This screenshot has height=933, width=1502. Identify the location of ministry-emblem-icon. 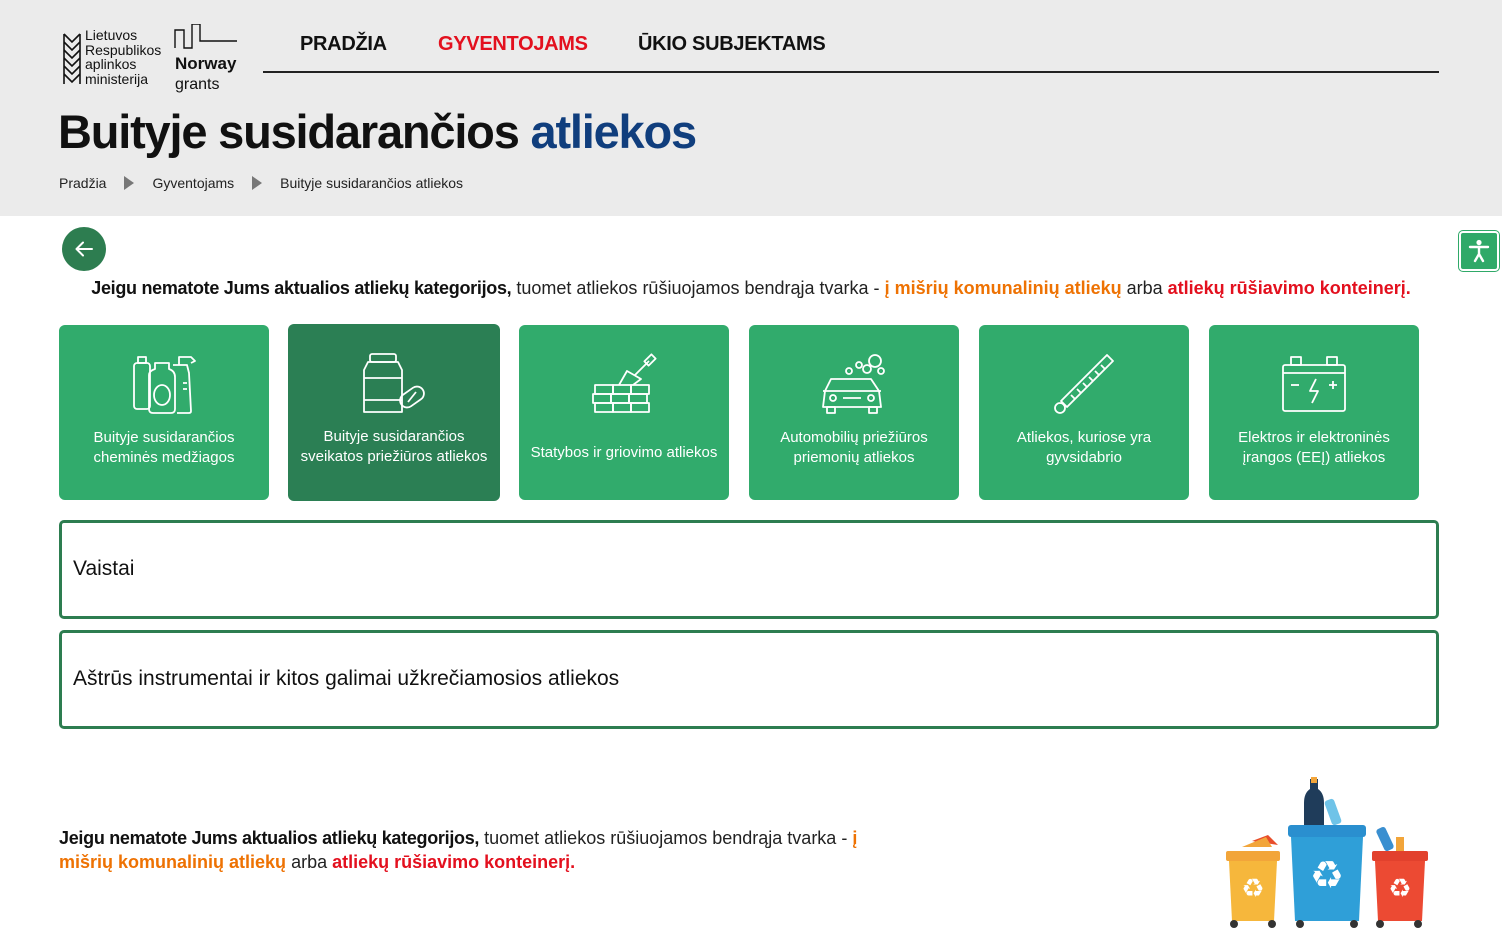
(72, 58).